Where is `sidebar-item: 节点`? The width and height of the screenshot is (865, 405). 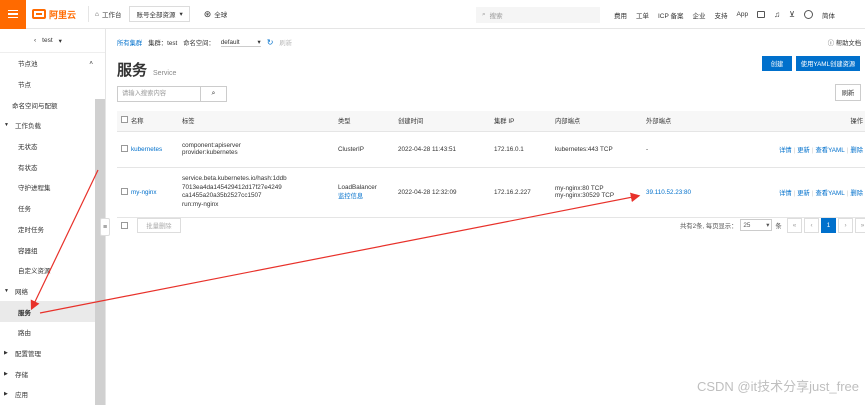
sidebar-item: 节点 is located at coordinates (52, 84).